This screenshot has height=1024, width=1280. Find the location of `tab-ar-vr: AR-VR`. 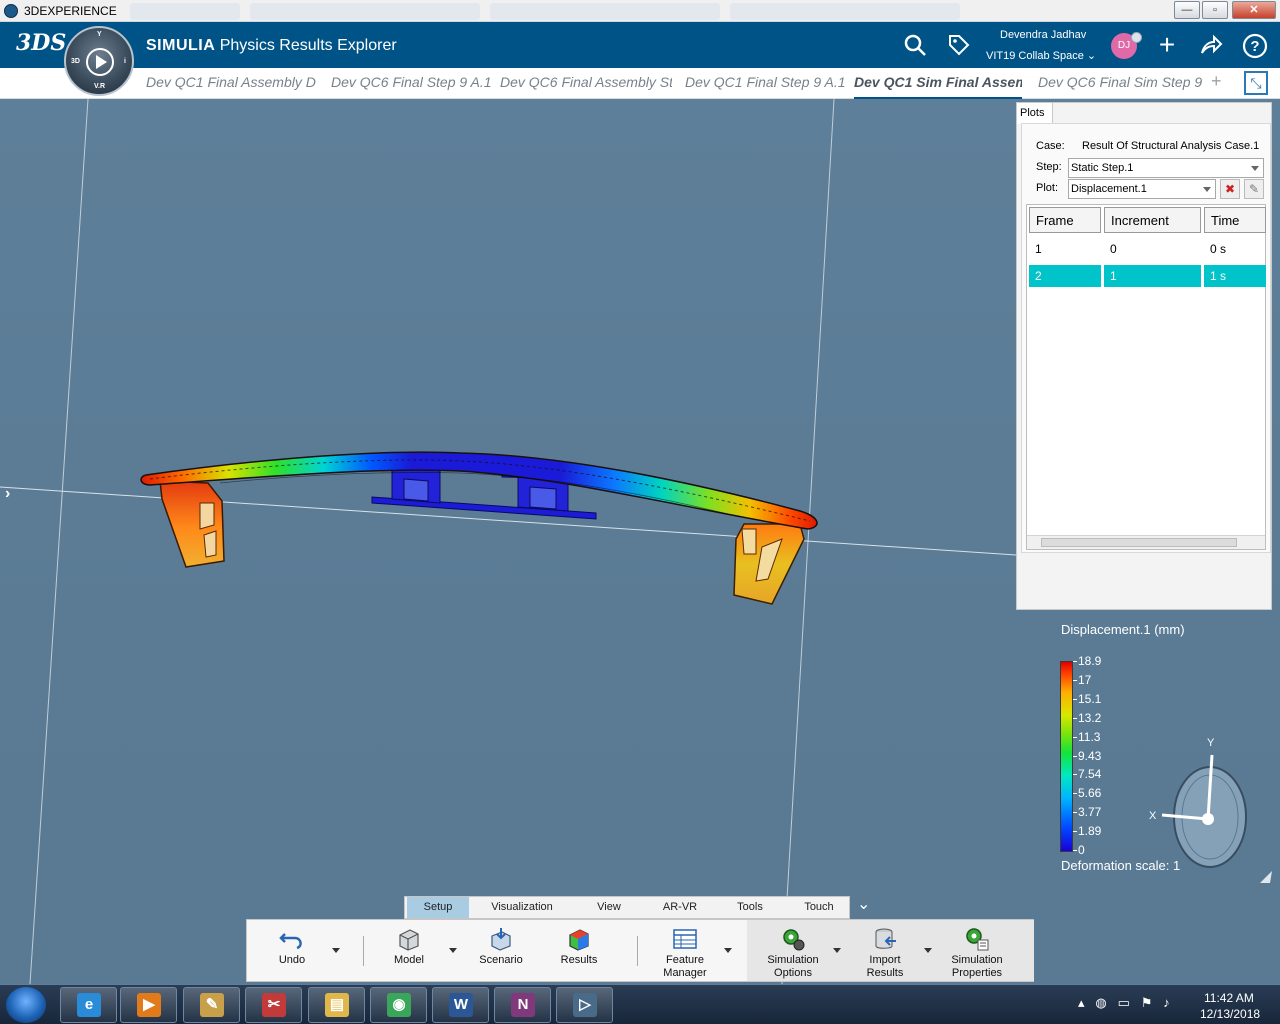

tab-ar-vr: AR-VR is located at coordinates (680, 907).